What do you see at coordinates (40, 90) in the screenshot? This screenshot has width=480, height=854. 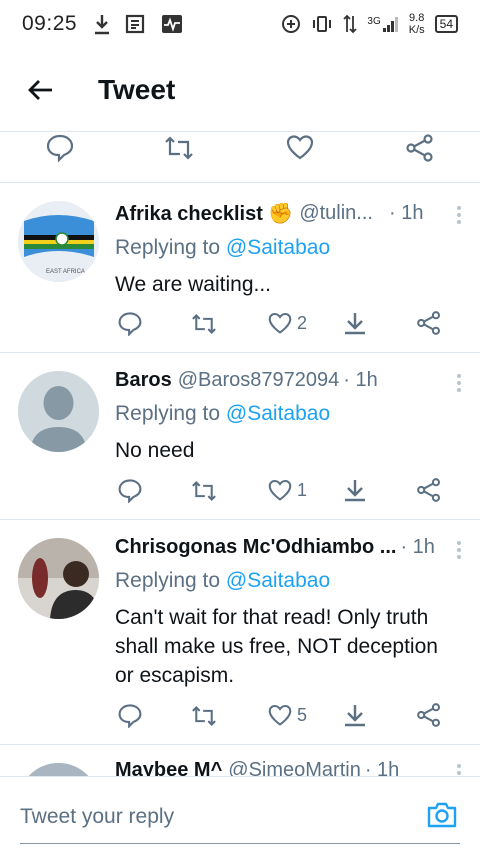 I see `back-arrow-icon` at bounding box center [40, 90].